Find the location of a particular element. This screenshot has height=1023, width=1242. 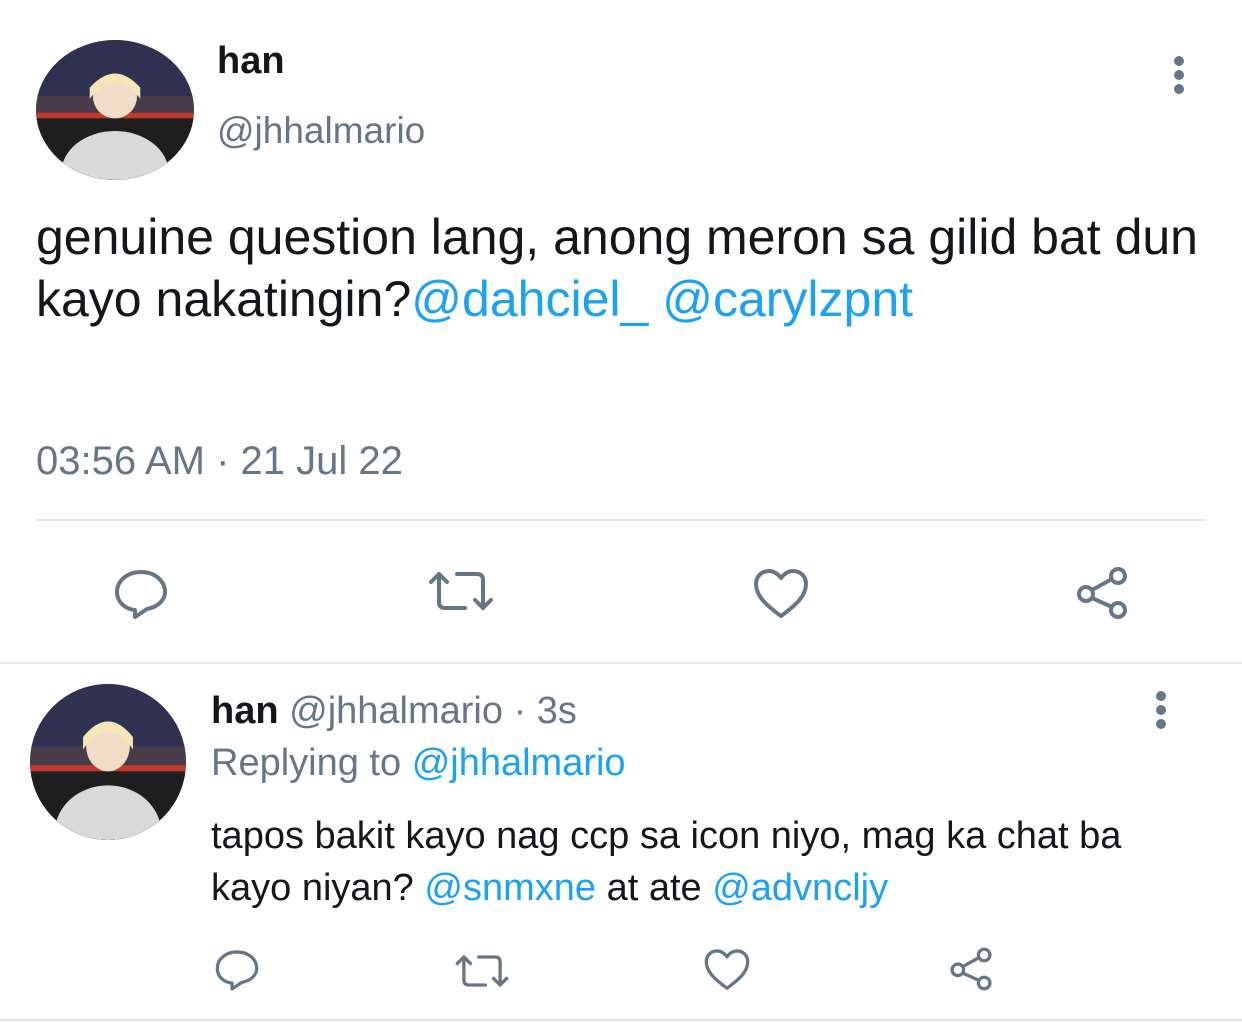

reply-header: han @jhhalmario · 3s is located at coordinates (394, 711).